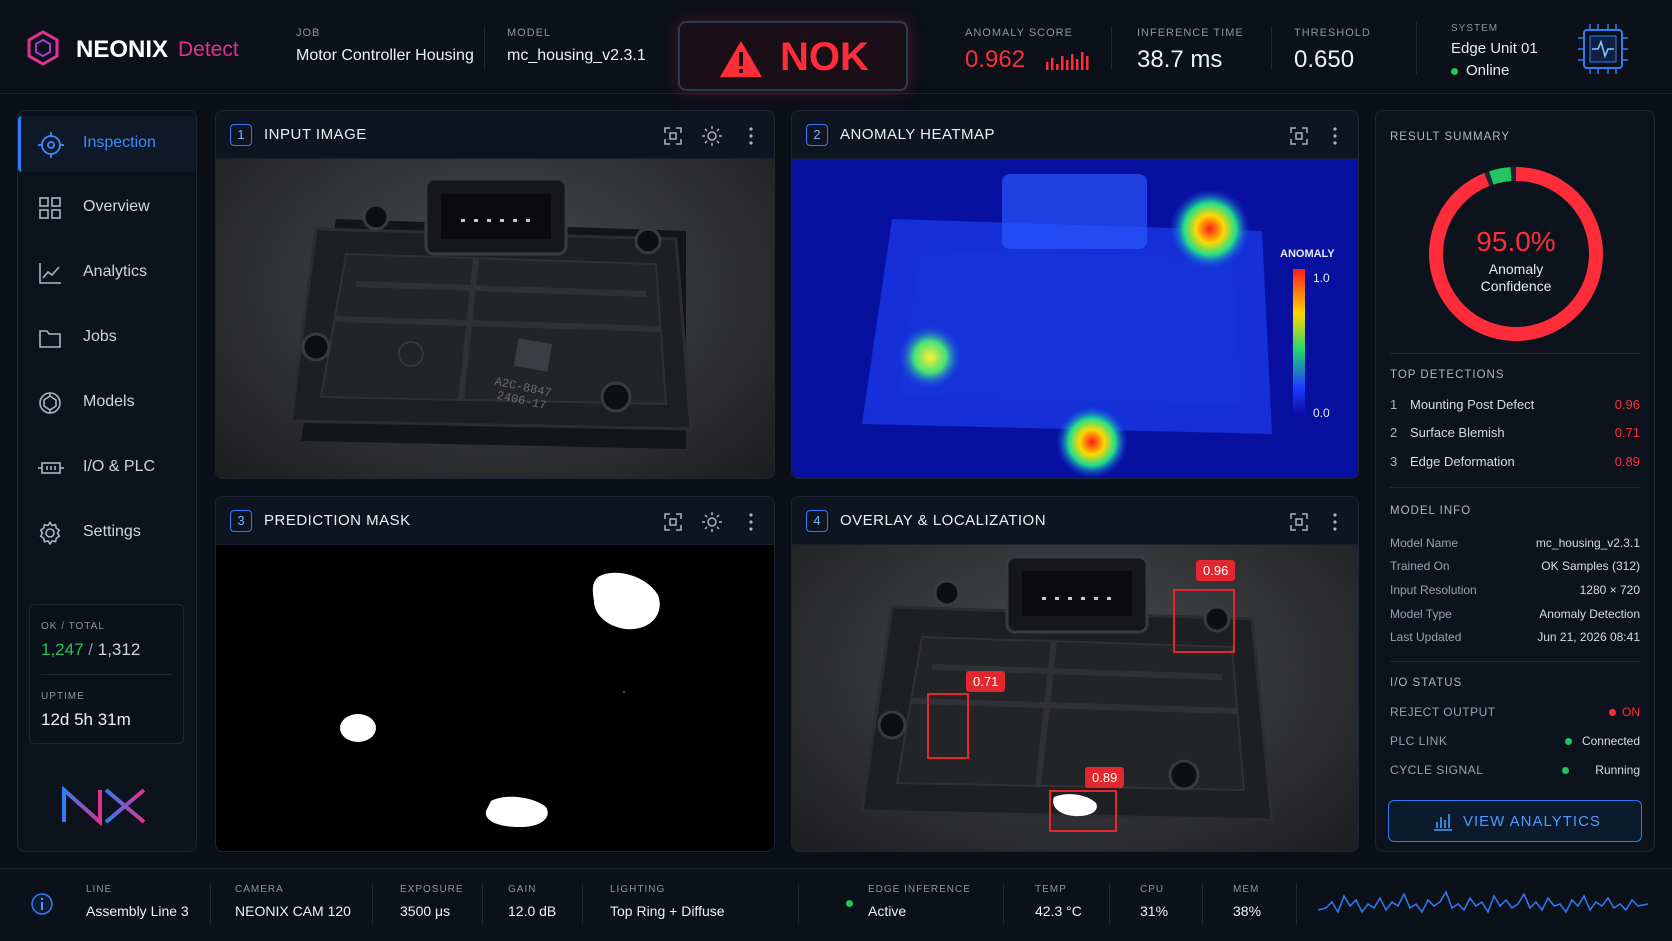 The width and height of the screenshot is (1672, 941). What do you see at coordinates (112, 531) in the screenshot?
I see `sidebar-item-label: Settings` at bounding box center [112, 531].